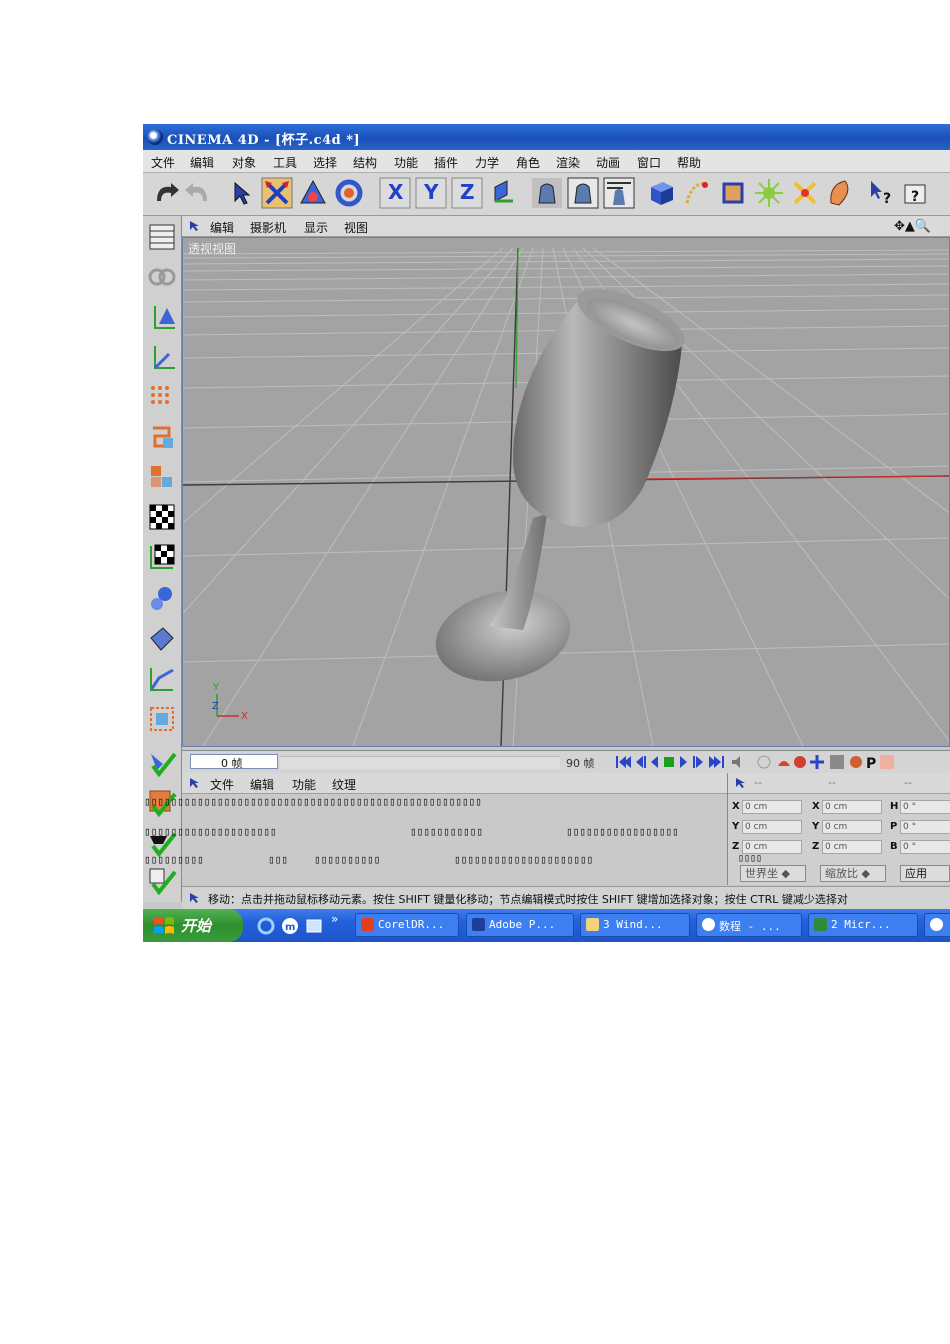 The height and width of the screenshot is (1344, 950). I want to click on ik-chain-icon, so click(162, 679).